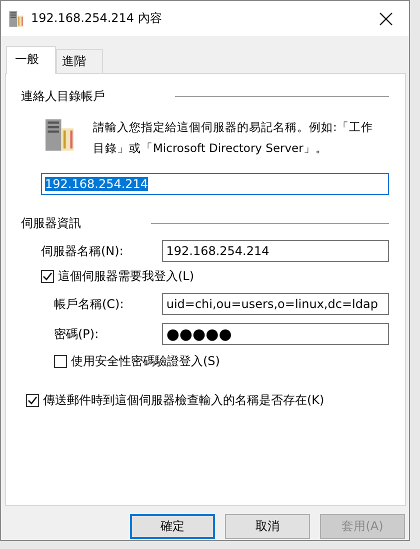 The height and width of the screenshot is (549, 420). What do you see at coordinates (126, 276) in the screenshot?
I see `checkbox-label: 這個伺服器需要我登入(L)` at bounding box center [126, 276].